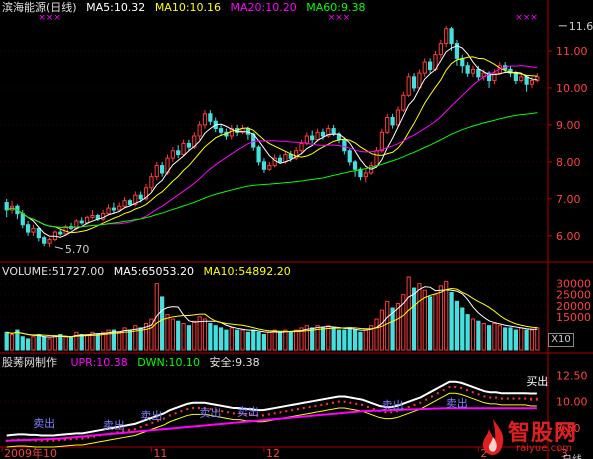 The width and height of the screenshot is (593, 459). Describe the element at coordinates (339, 18) in the screenshot. I see `signal-mark: ×××` at that location.